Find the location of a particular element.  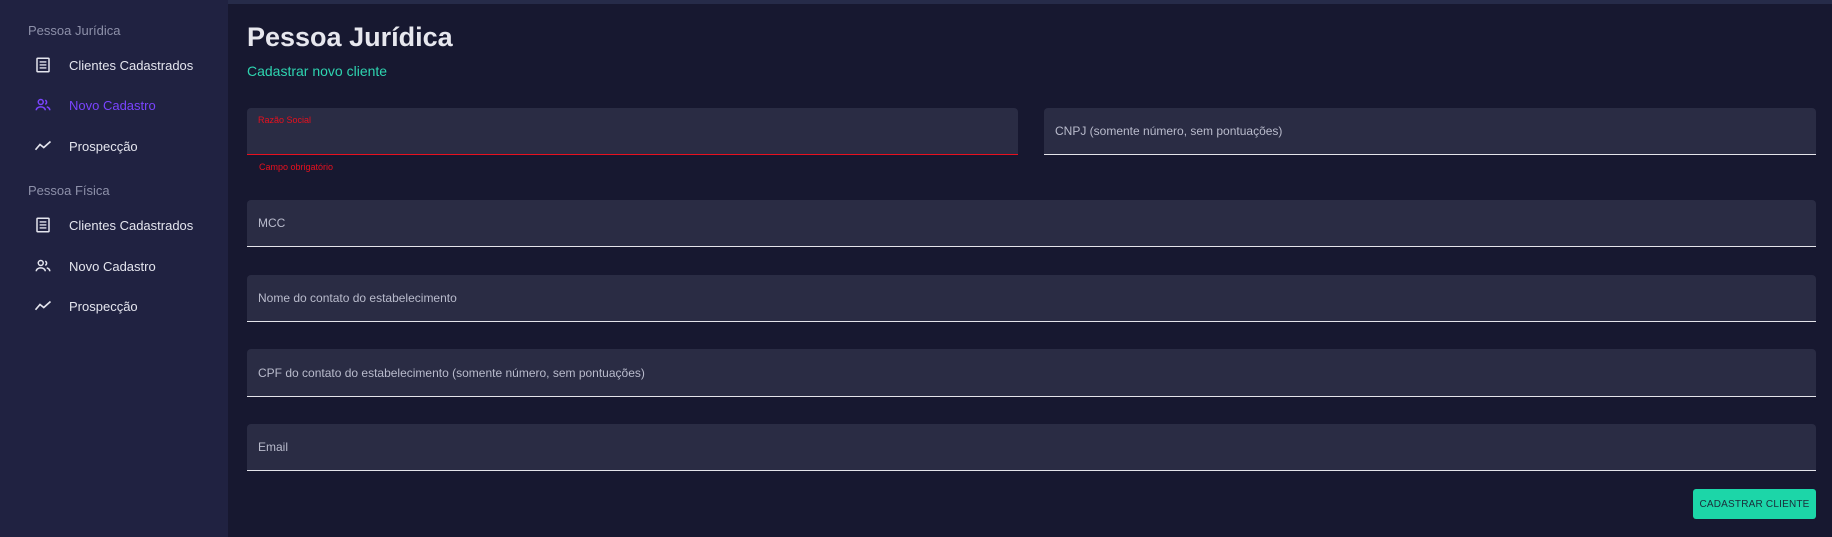

sidebar-section-pessoa-fisica: Pessoa Física is located at coordinates (69, 190).